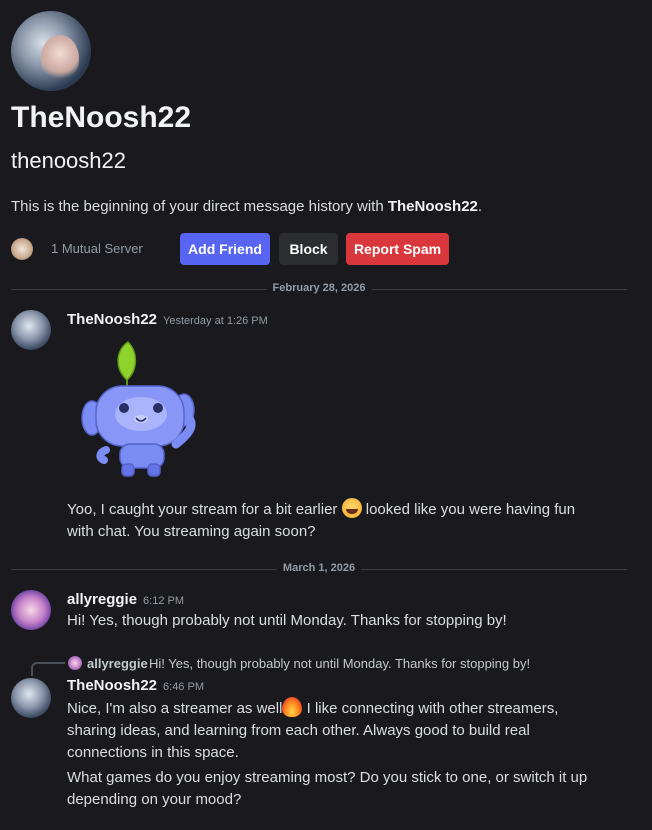  I want to click on message-text: I like connecting with other streamers,, so click(430, 708).